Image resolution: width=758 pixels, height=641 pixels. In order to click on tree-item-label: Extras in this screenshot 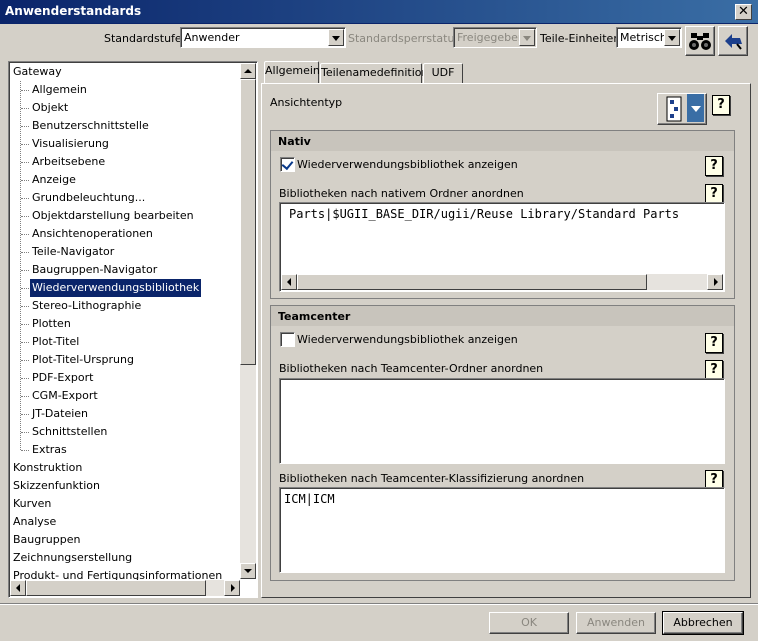, I will do `click(49, 449)`.